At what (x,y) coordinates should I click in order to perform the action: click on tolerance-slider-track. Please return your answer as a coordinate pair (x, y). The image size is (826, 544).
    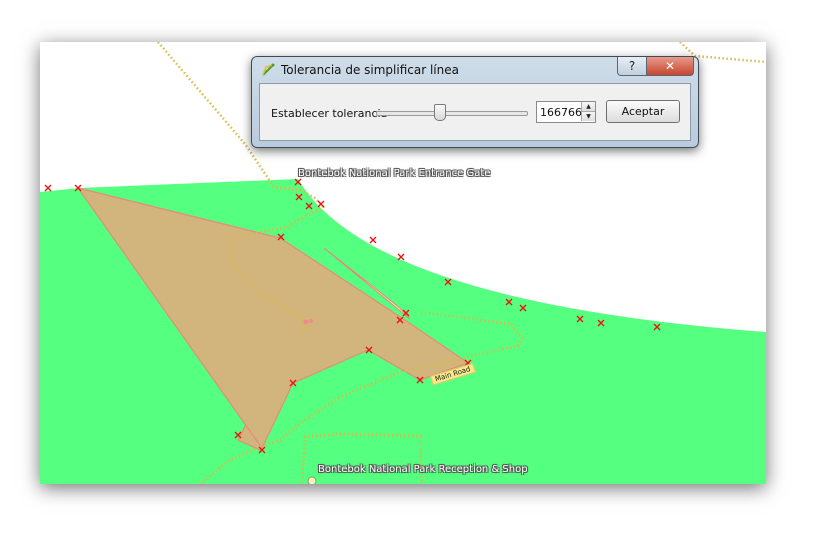
    Looking at the image, I should click on (452, 113).